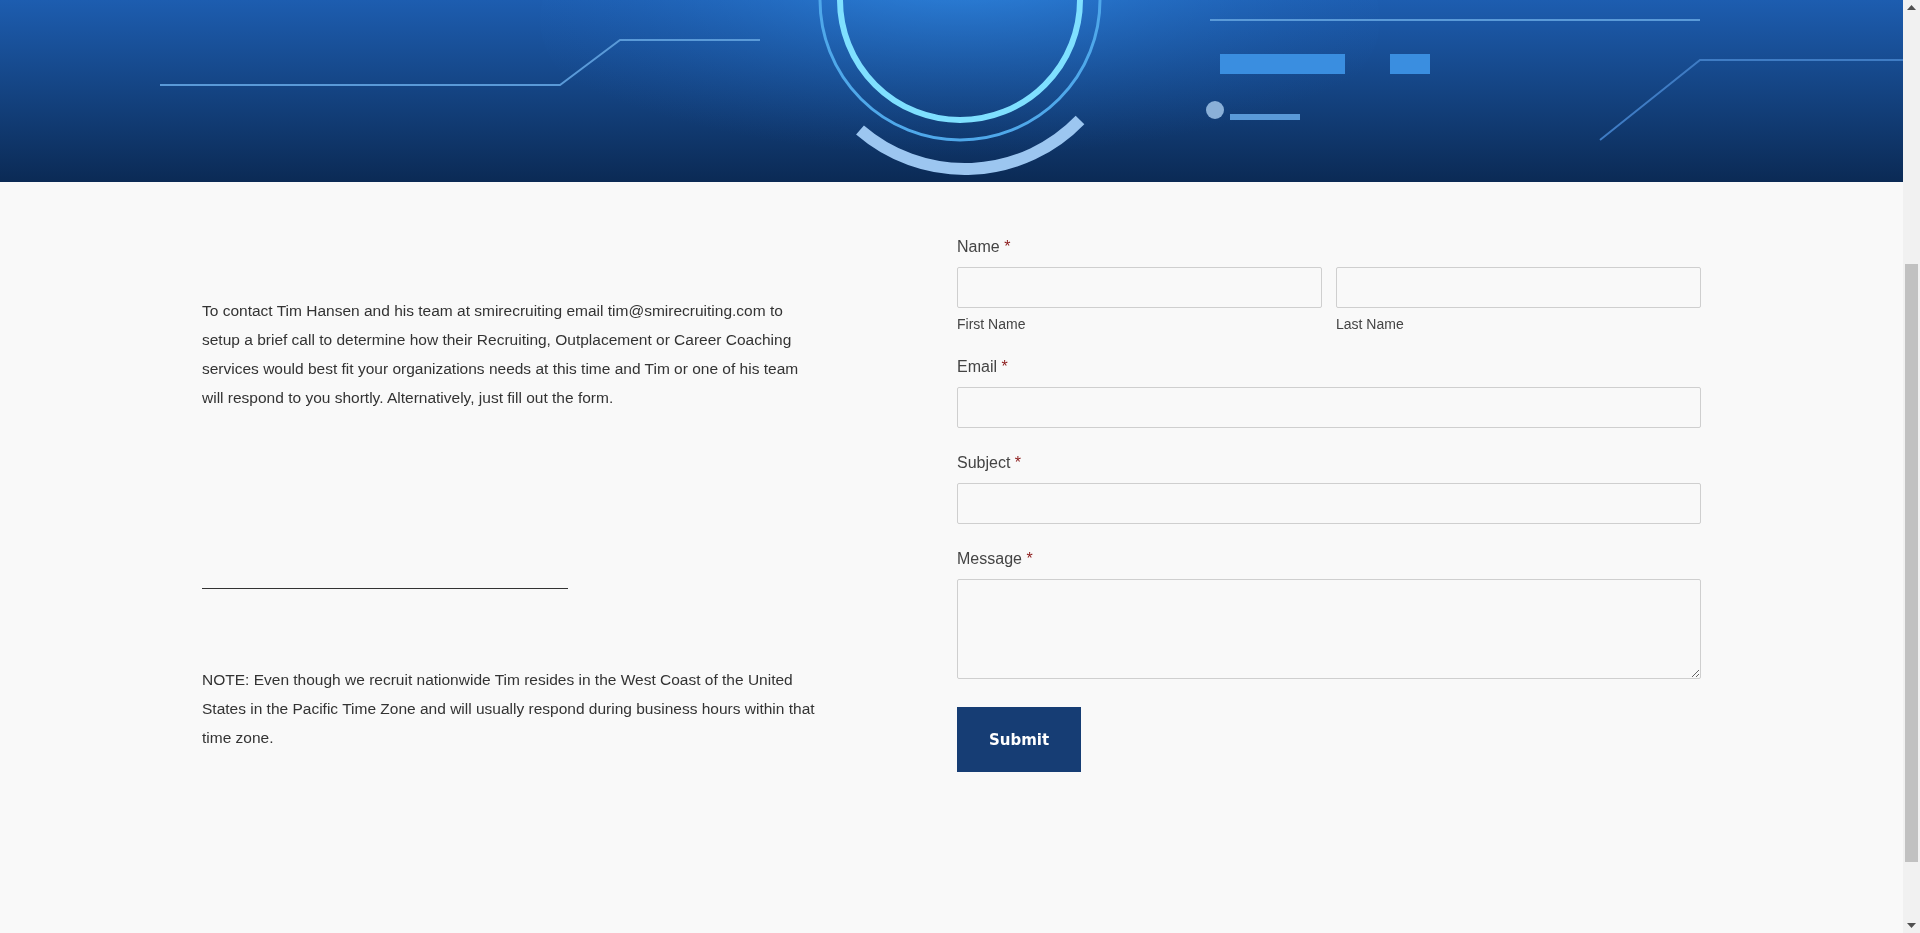 This screenshot has width=1920, height=933. What do you see at coordinates (984, 247) in the screenshot?
I see `field-label: Name *` at bounding box center [984, 247].